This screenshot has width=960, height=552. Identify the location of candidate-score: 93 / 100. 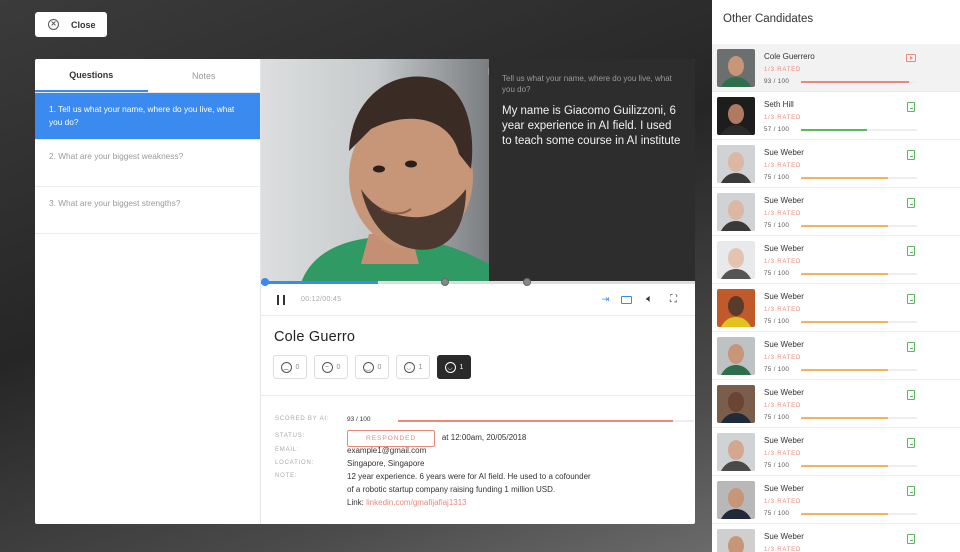
(777, 81).